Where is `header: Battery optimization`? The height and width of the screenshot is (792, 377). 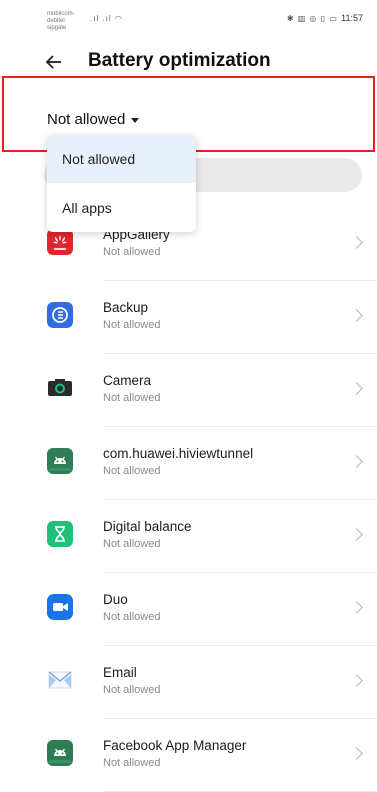 header: Battery optimization is located at coordinates (188, 62).